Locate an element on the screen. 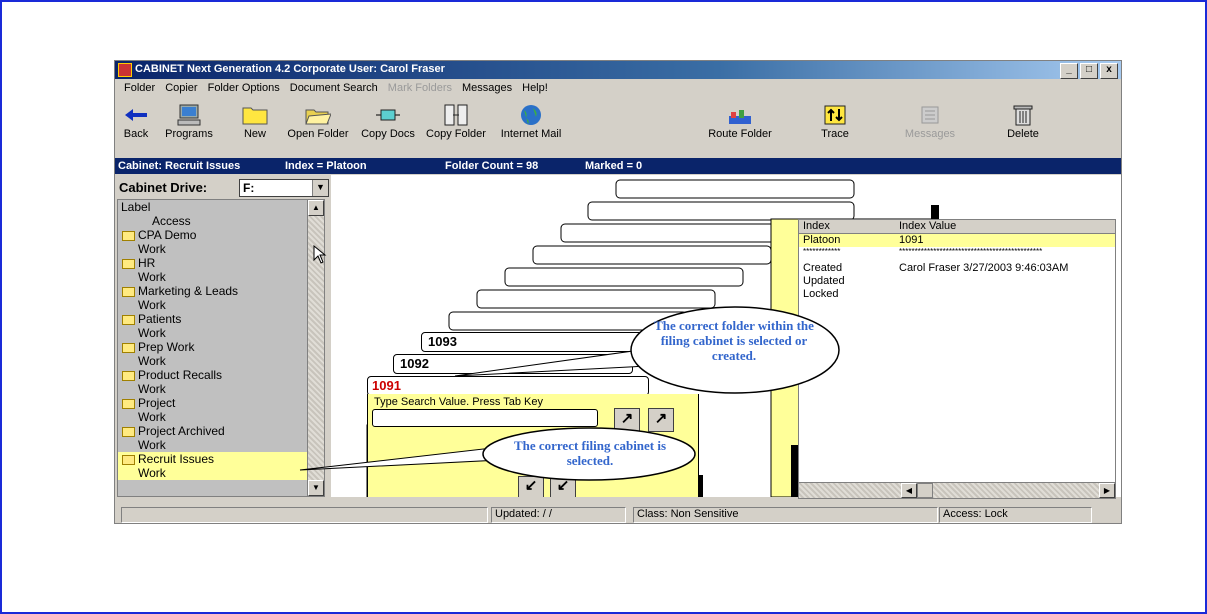 This screenshot has height=614, width=1207. callout-layer is located at coordinates (569, 393).